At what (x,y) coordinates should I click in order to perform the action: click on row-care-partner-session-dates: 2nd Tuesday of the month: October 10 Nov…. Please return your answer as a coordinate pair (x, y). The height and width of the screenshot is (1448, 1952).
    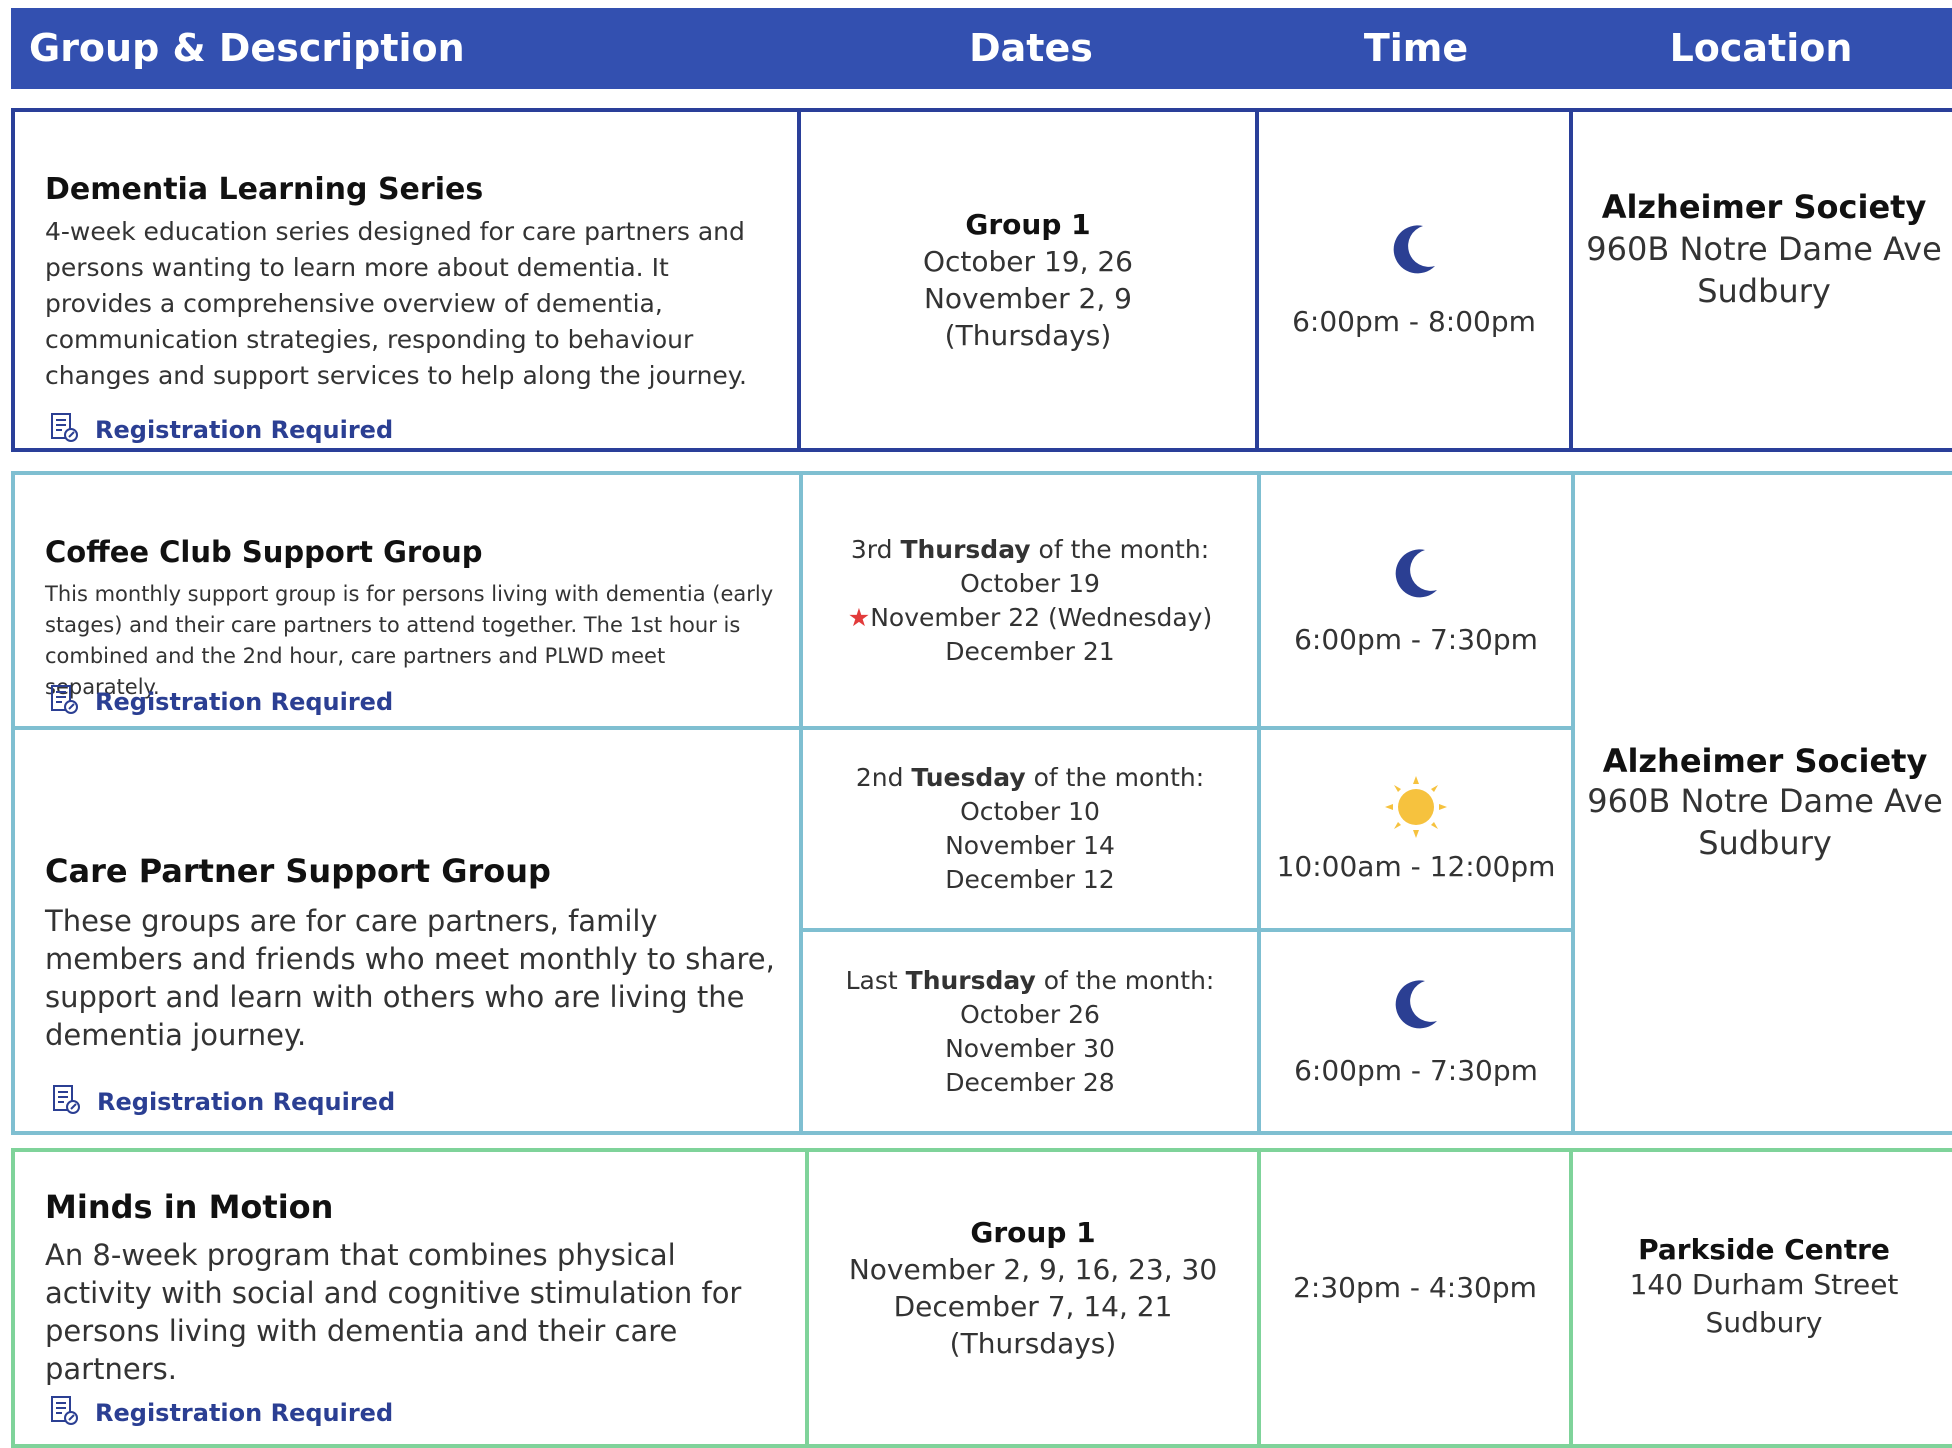
    Looking at the image, I should click on (1030, 829).